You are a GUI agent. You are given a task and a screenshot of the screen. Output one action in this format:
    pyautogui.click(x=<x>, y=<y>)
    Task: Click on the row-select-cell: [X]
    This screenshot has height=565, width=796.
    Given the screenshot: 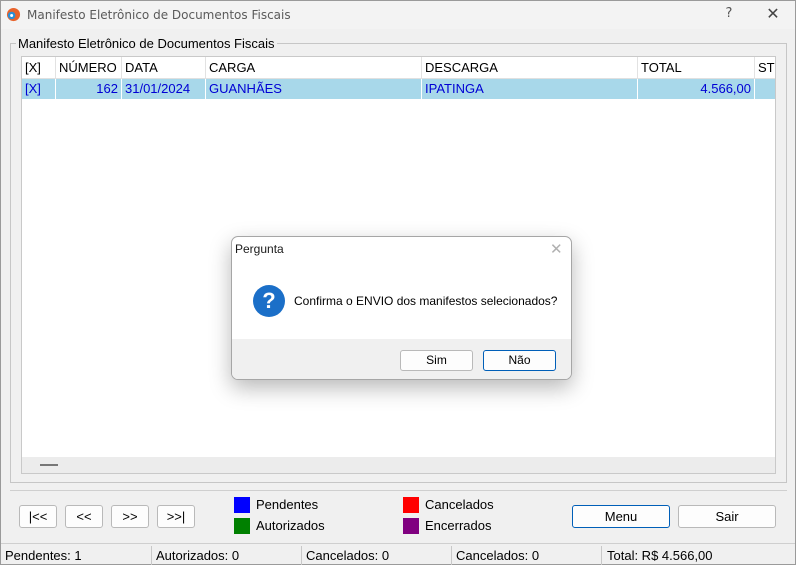 What is the action you would take?
    pyautogui.click(x=39, y=89)
    